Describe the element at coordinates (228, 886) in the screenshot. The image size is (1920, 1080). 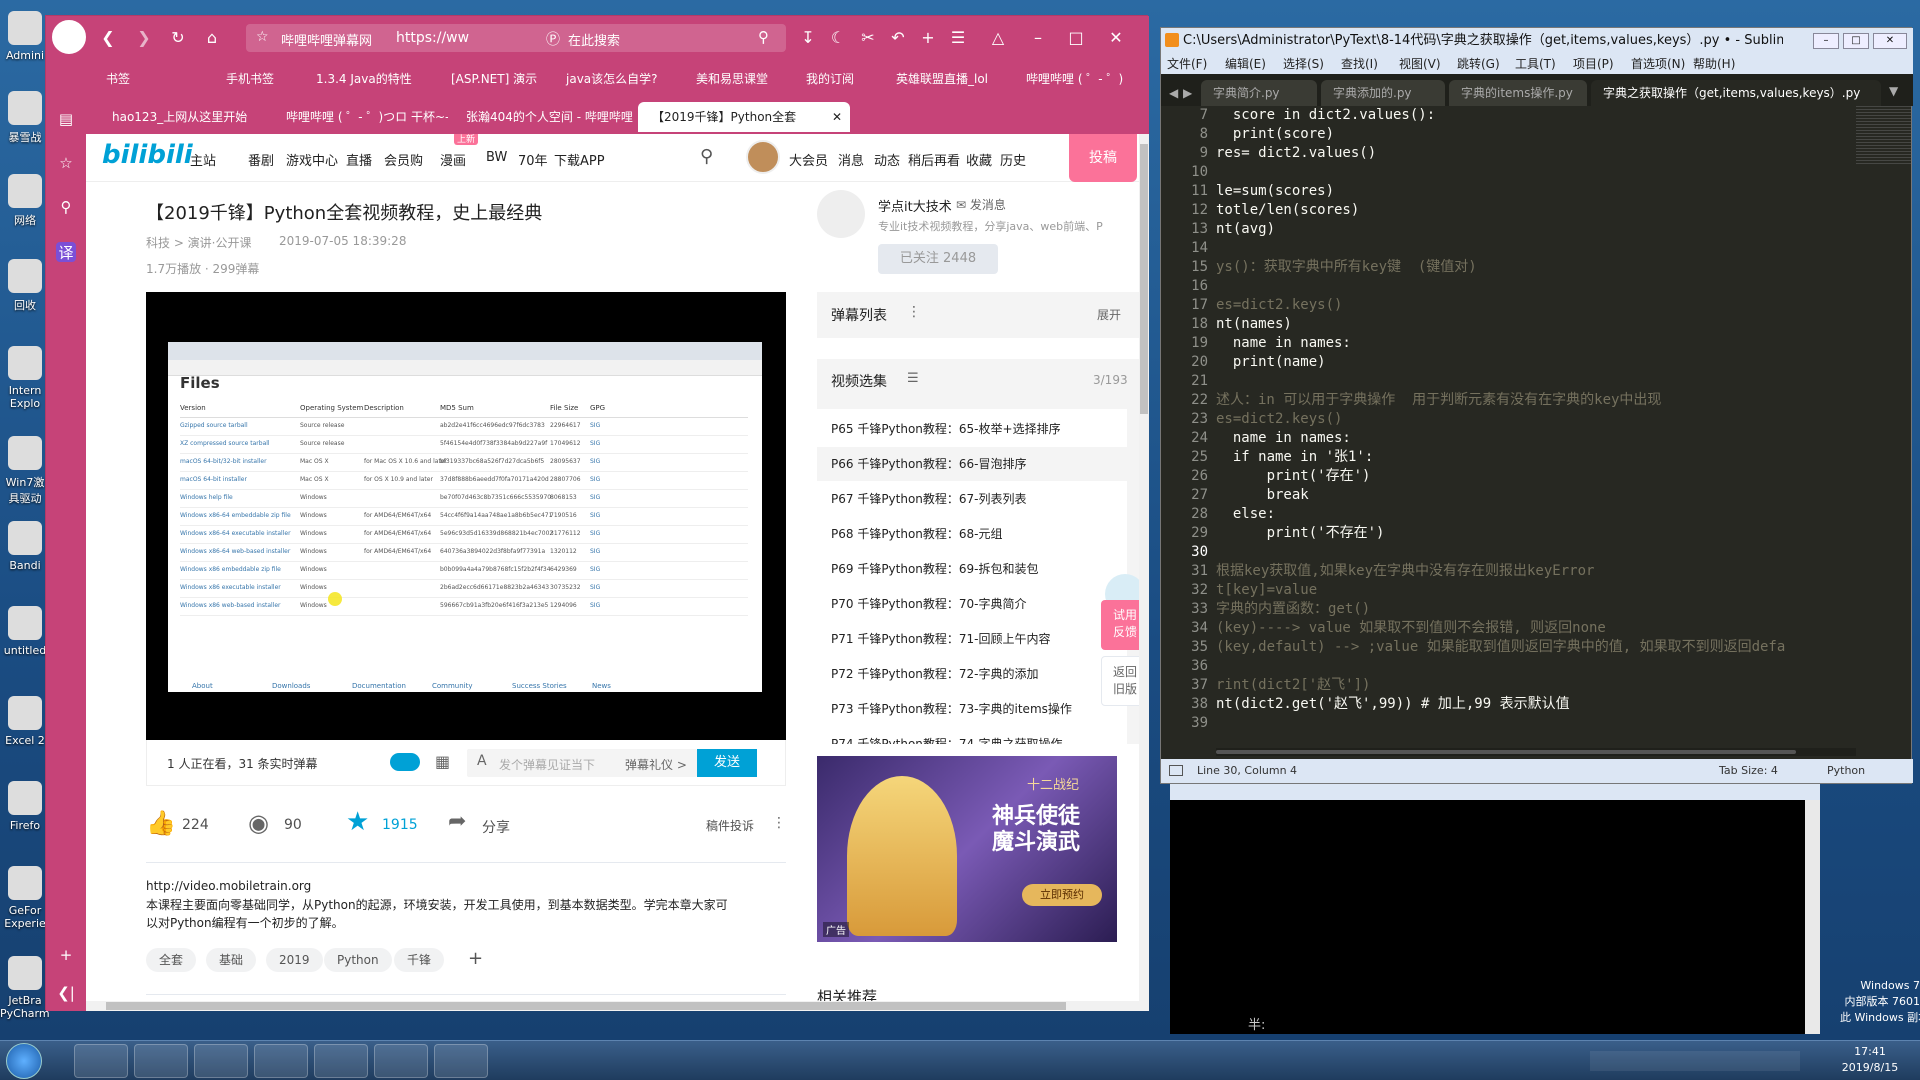
I see `description-link: http://video.mobiletrain.org` at that location.